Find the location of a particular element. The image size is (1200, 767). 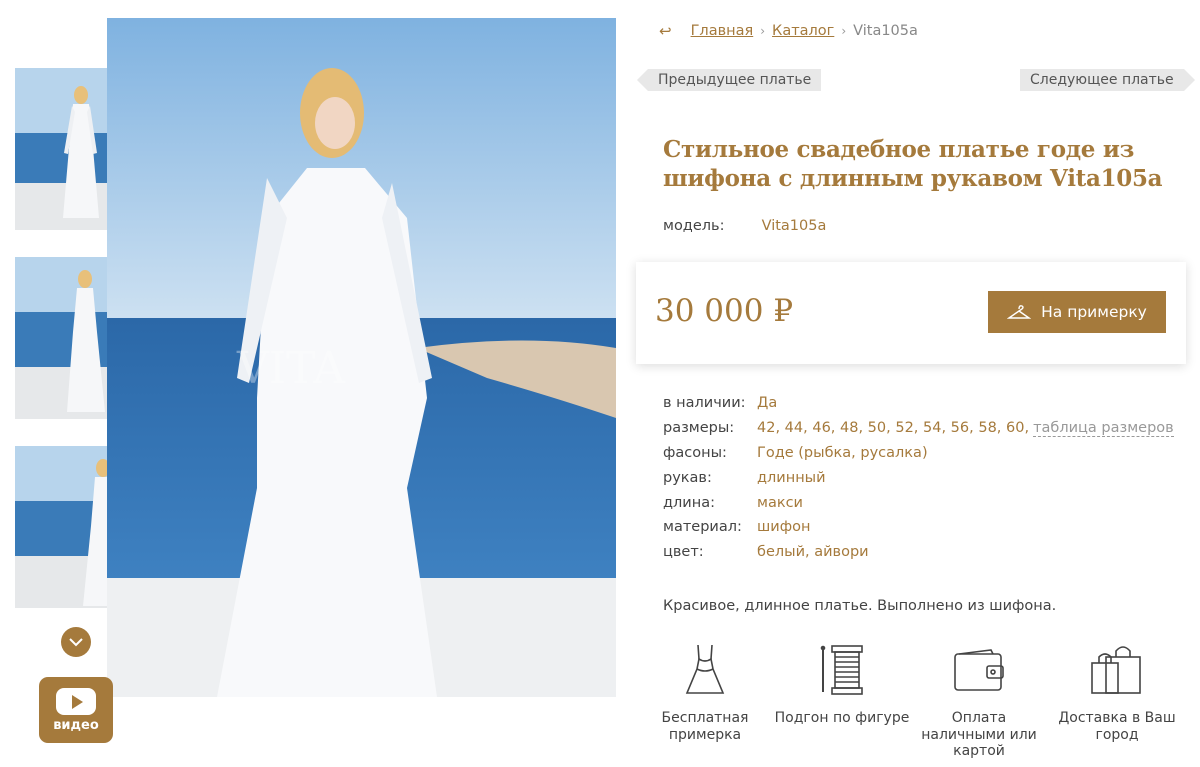

spec-value: длинный is located at coordinates (791, 477).